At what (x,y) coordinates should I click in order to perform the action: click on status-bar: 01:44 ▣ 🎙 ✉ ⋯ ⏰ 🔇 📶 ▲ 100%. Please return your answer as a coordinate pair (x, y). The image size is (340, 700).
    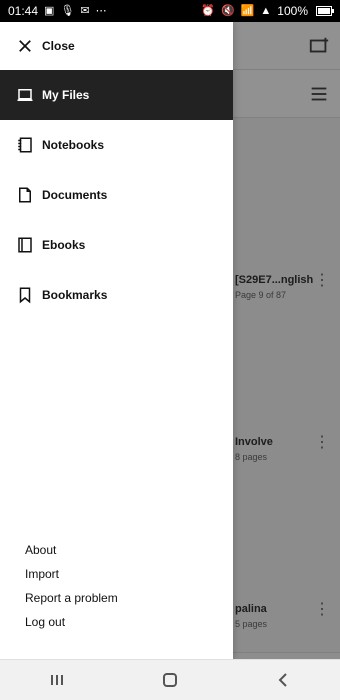
    Looking at the image, I should click on (170, 11).